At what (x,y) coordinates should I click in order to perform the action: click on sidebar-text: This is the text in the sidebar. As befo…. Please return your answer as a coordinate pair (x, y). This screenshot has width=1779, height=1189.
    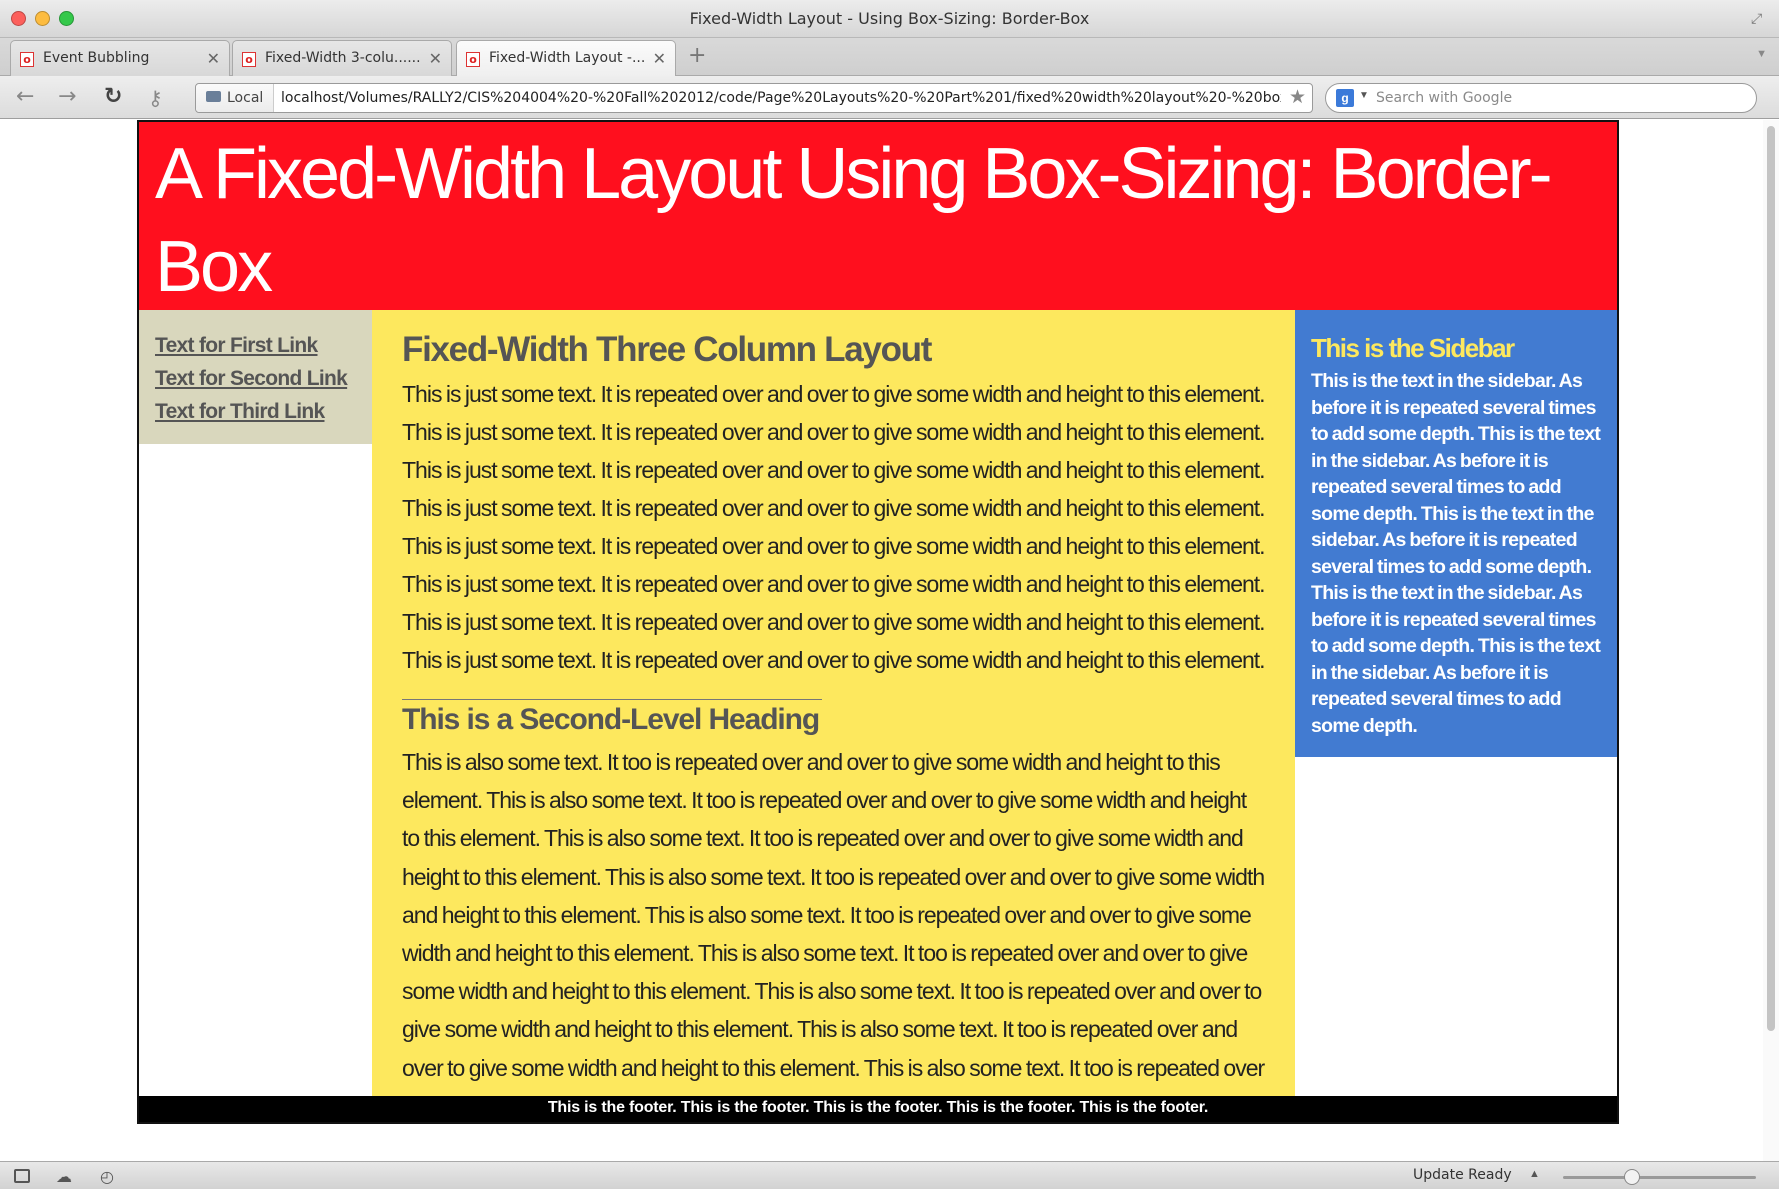
    Looking at the image, I should click on (1456, 553).